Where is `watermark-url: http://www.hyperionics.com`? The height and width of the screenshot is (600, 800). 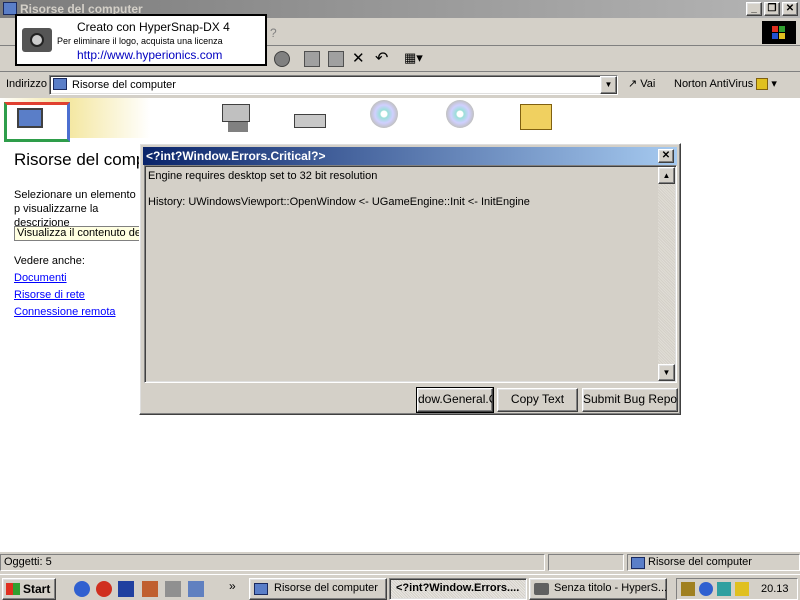
watermark-url: http://www.hyperionics.com is located at coordinates (150, 55).